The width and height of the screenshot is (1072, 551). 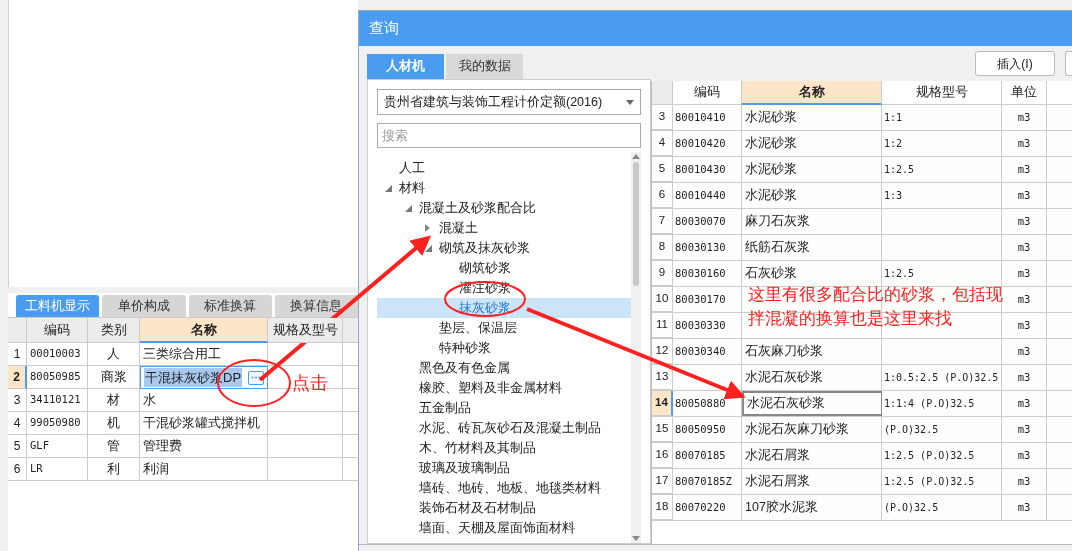 What do you see at coordinates (484, 248) in the screenshot?
I see `tree-item: 砌筑及抹灰砂浆` at bounding box center [484, 248].